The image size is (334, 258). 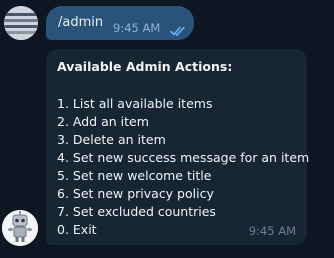 I want to click on list-item: 3. Delete an item, so click(x=111, y=139).